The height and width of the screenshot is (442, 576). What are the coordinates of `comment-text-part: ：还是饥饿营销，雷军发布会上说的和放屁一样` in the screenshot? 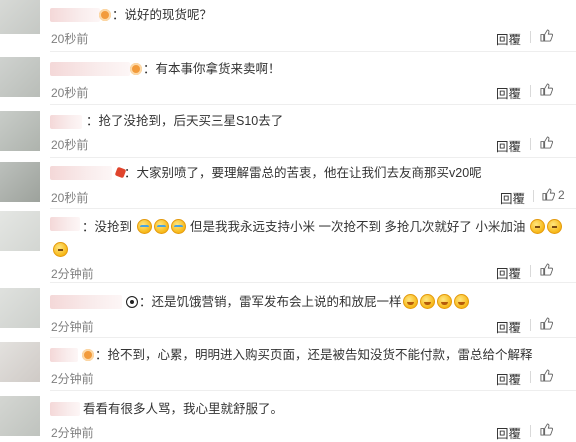 It's located at (270, 302).